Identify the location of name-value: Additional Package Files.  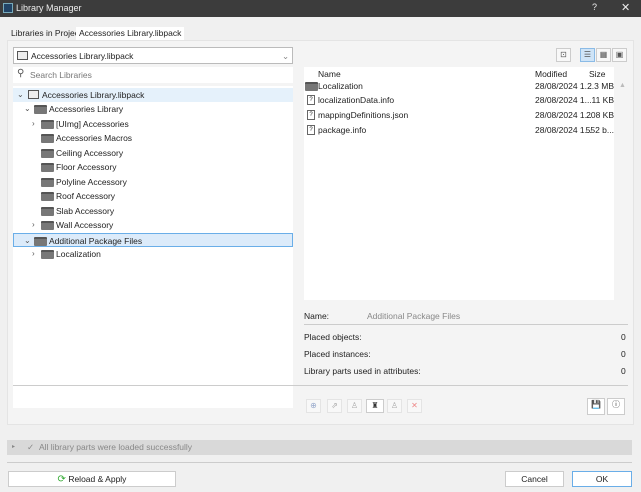
(414, 316).